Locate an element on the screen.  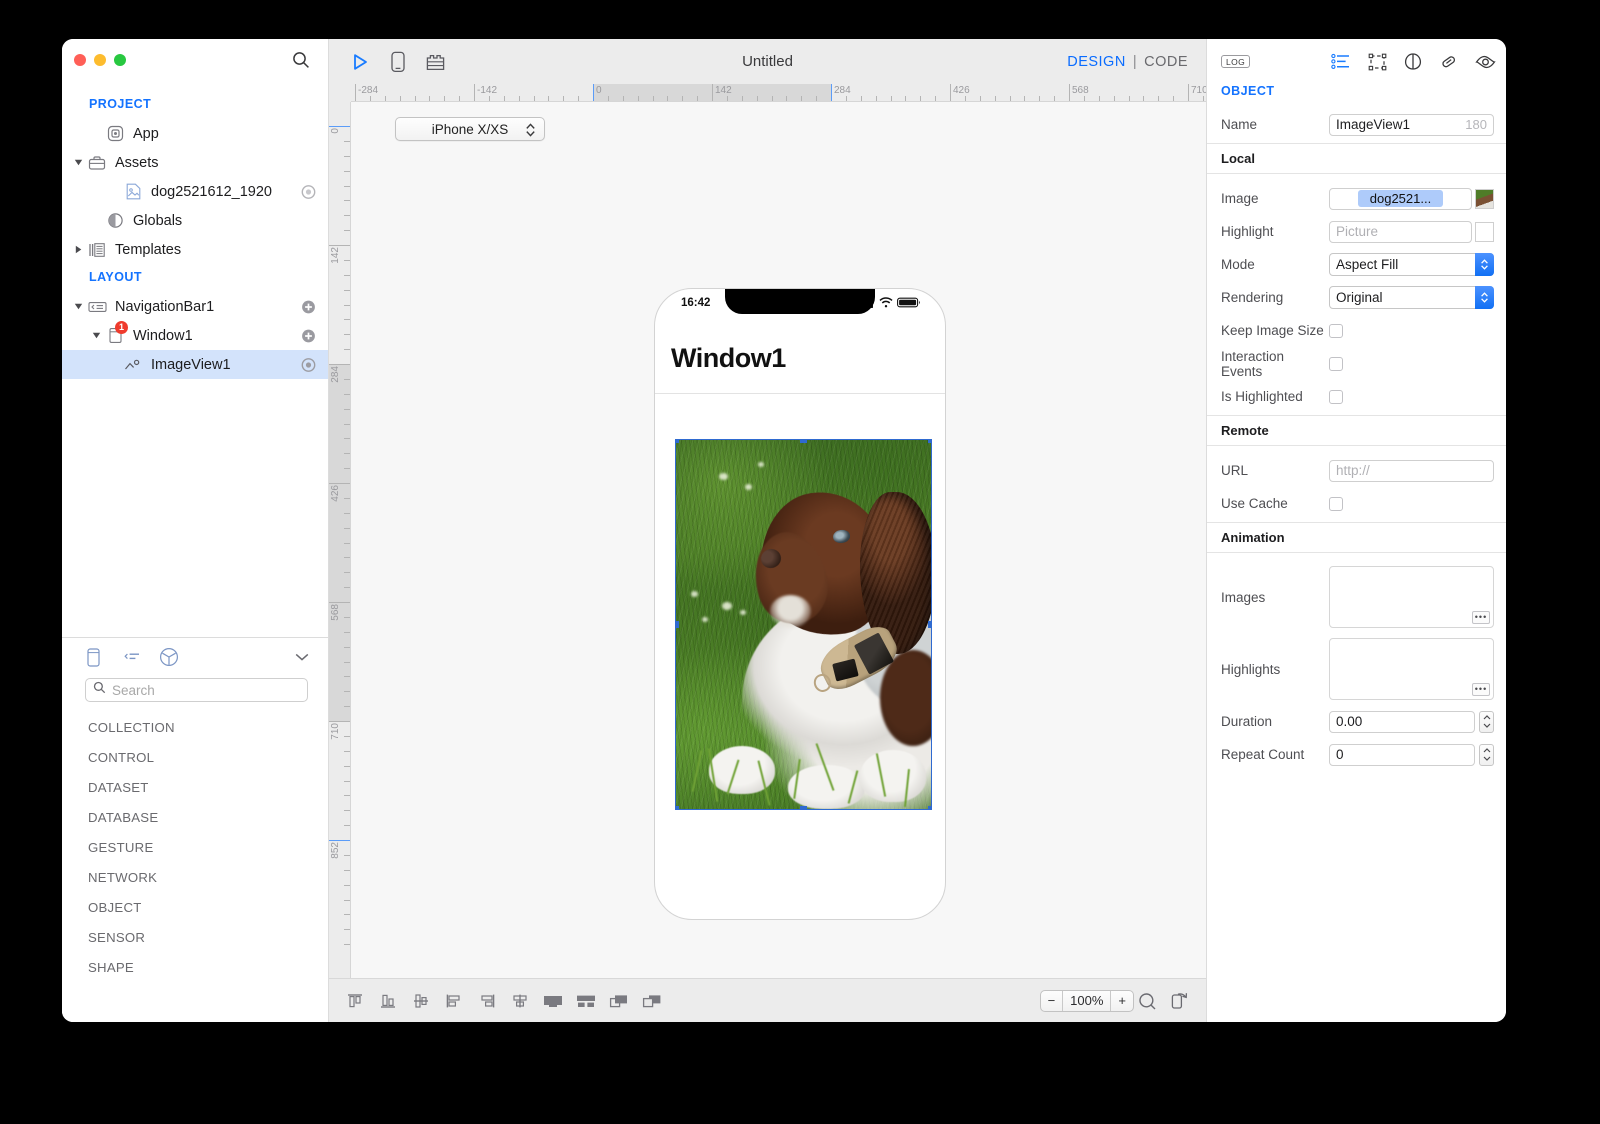
maximize-button is located at coordinates (120, 60).